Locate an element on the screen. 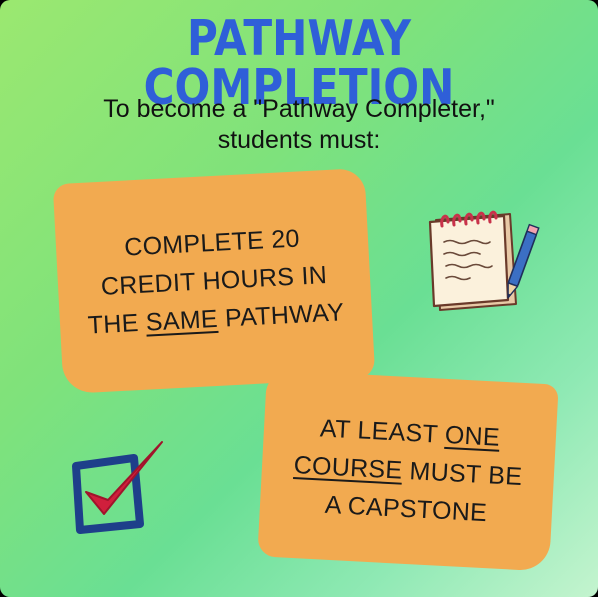 This screenshot has width=598, height=597. subtitle-line-2: students must: is located at coordinates (299, 140).